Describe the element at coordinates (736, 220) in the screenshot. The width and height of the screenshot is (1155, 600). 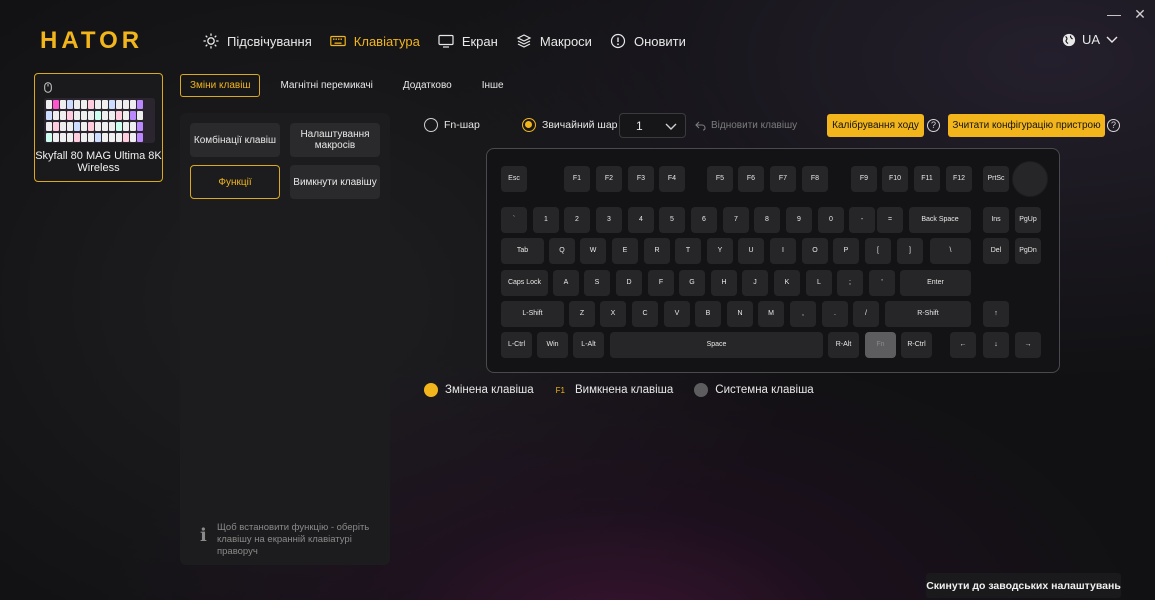
I see `key-7: 7` at that location.